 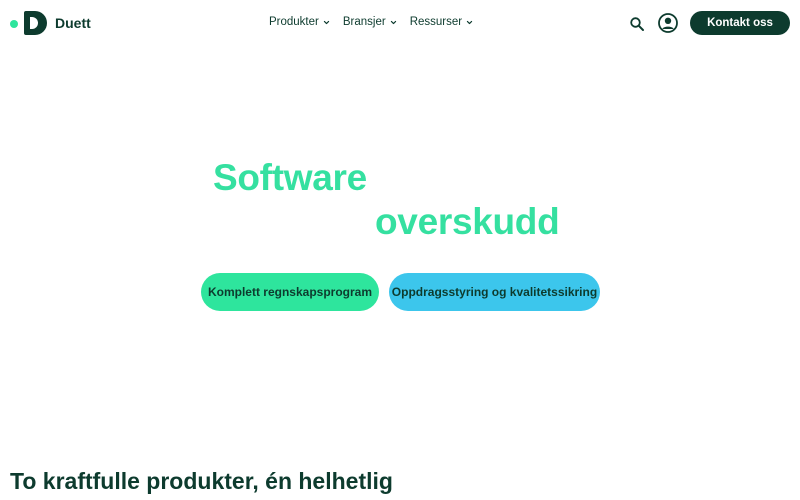 I want to click on logo-dot-icon, so click(x=14, y=23).